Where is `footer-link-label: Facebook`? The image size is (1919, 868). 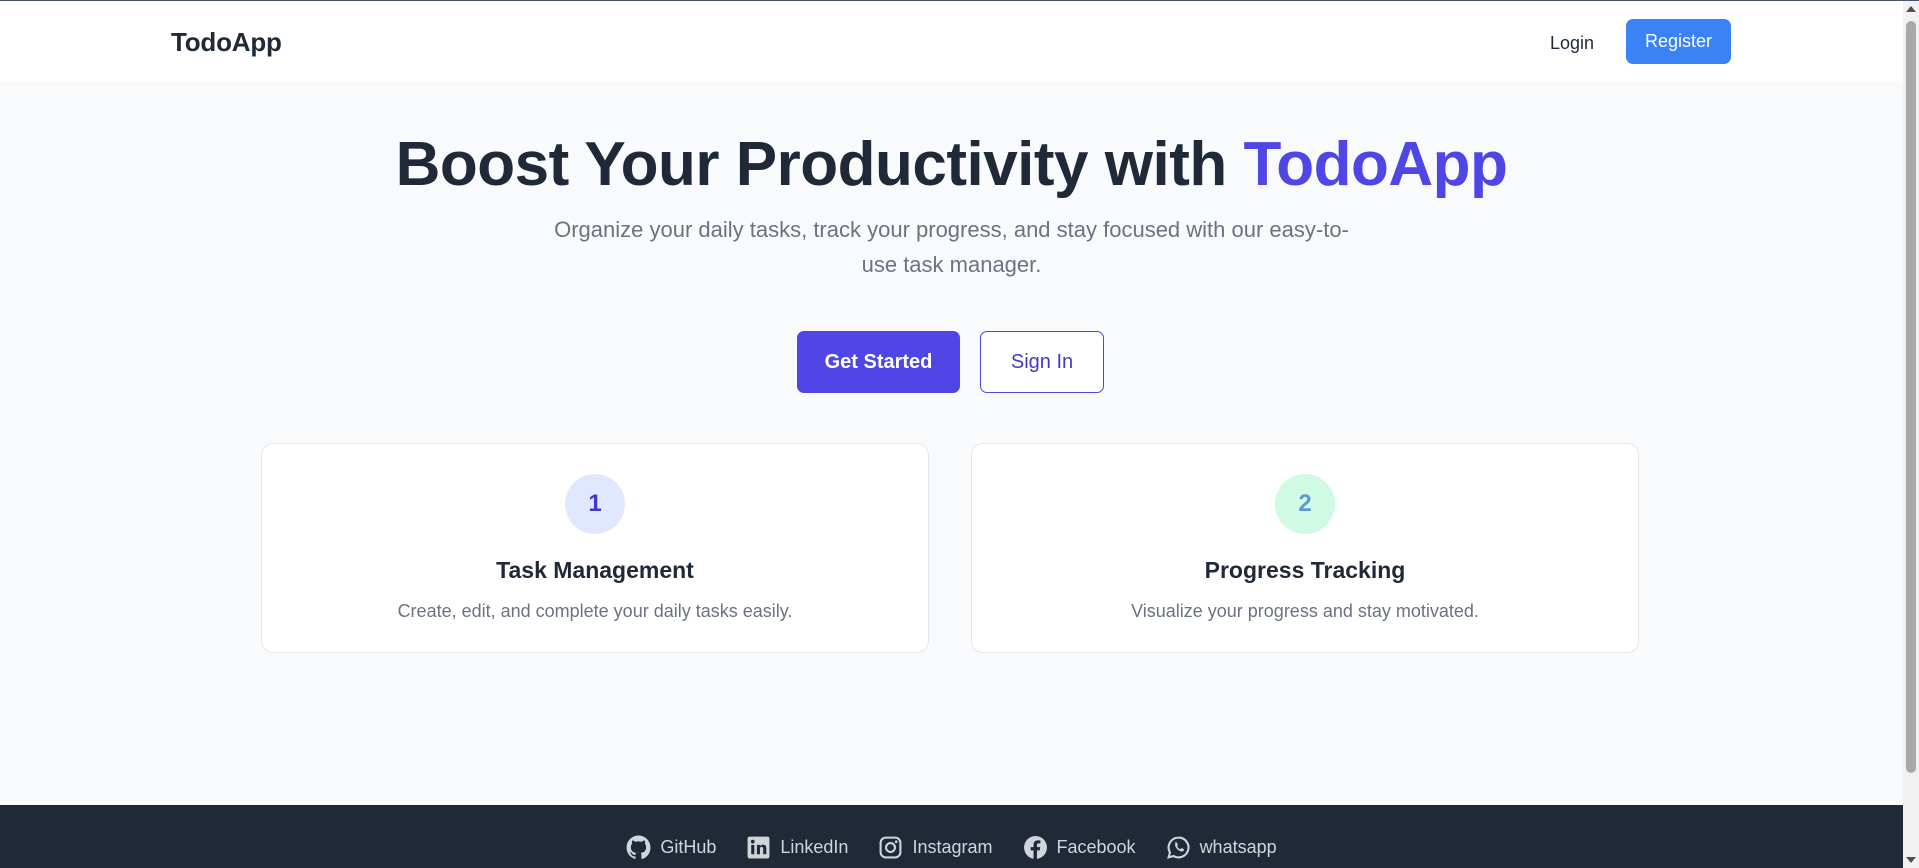 footer-link-label: Facebook is located at coordinates (1096, 847).